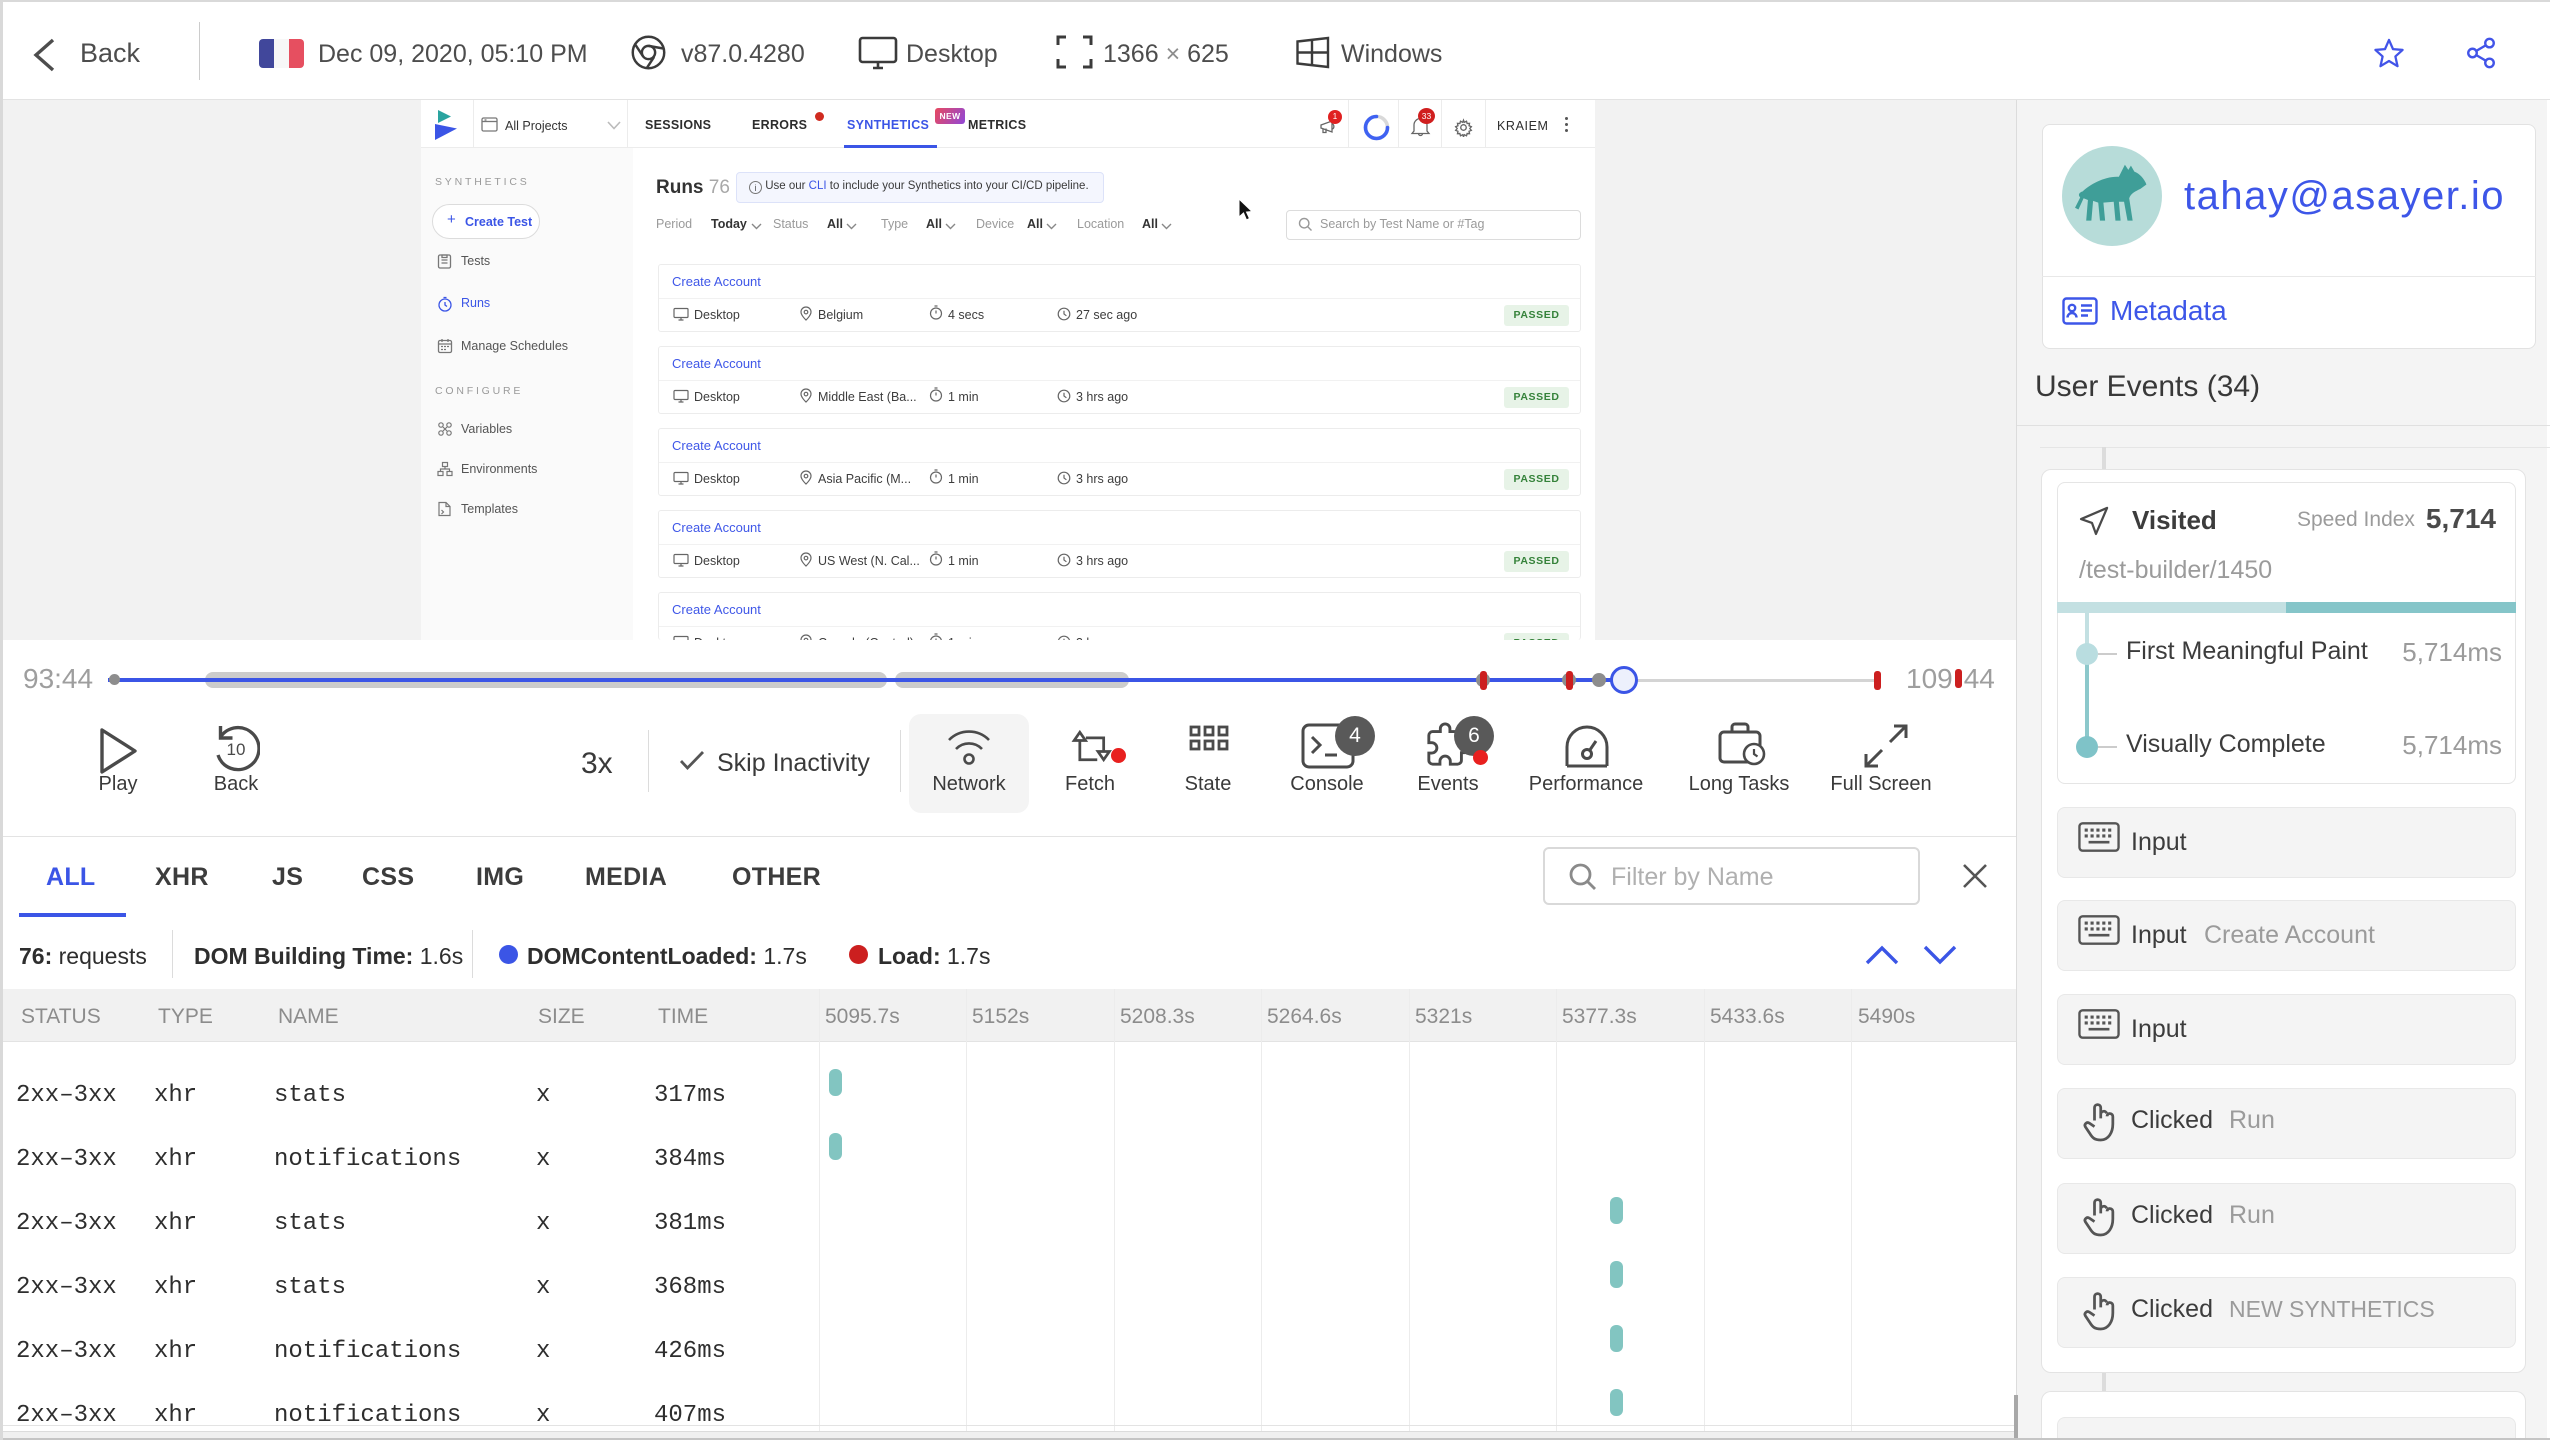 The image size is (2550, 1440). Describe the element at coordinates (236, 749) in the screenshot. I see `svg-text: 10` at that location.